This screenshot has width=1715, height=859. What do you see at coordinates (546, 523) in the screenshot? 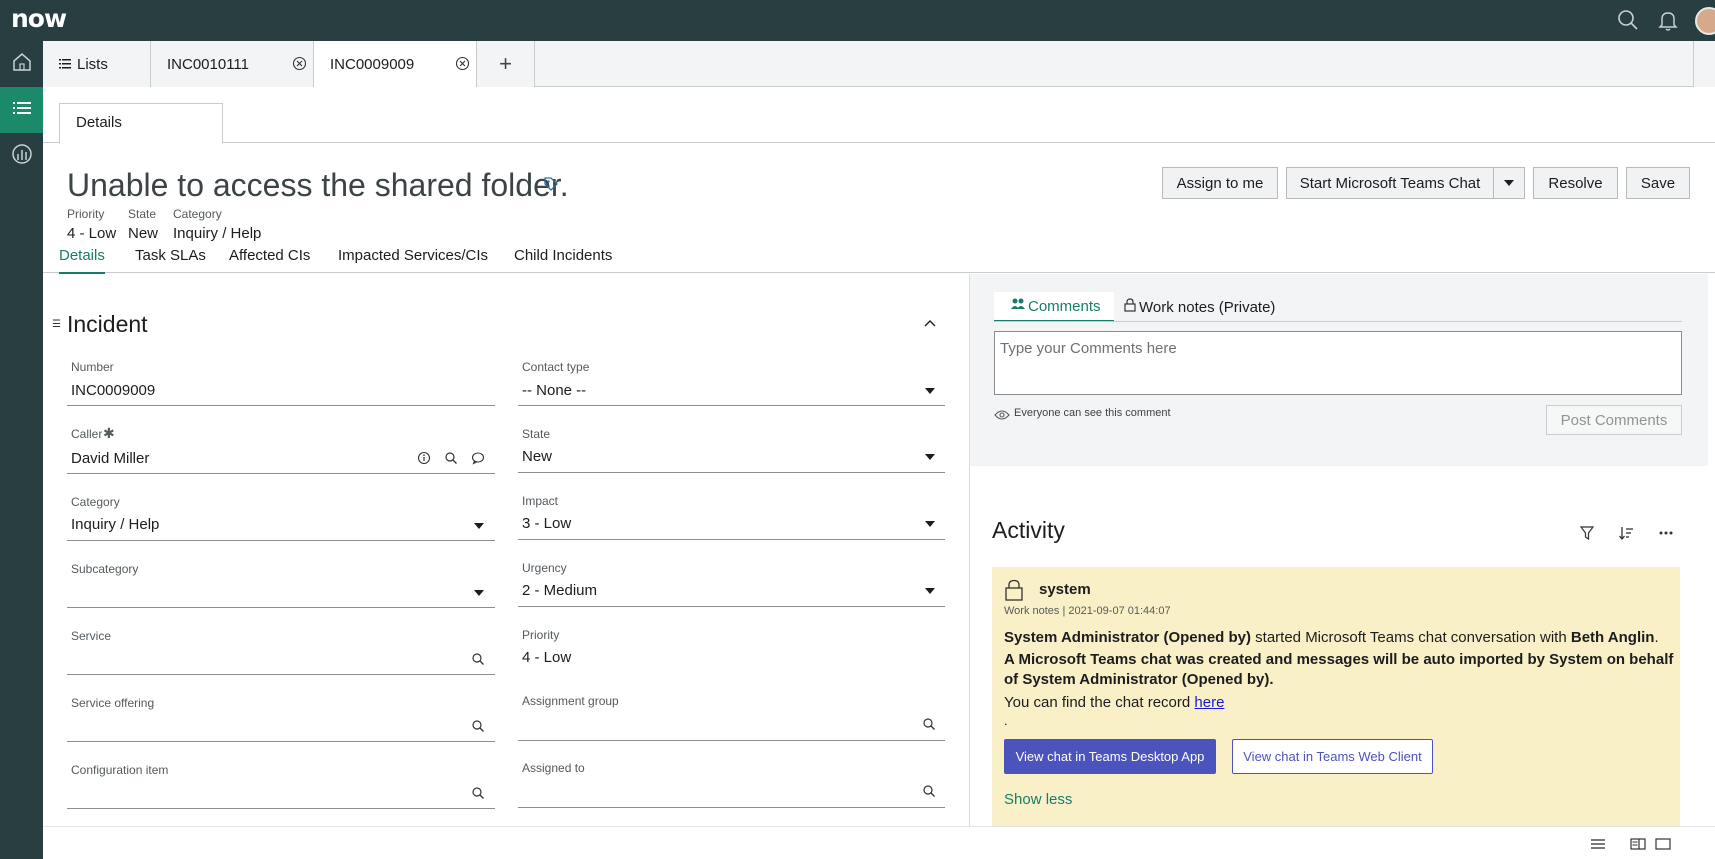
I see `impact-select: 3 - Low` at bounding box center [546, 523].